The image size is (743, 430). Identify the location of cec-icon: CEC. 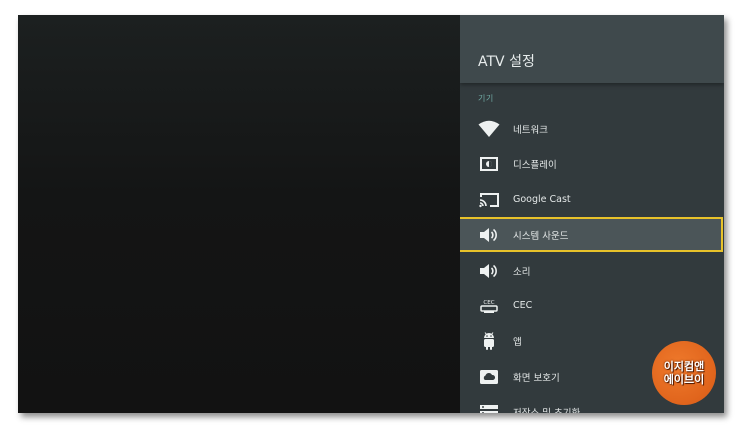
(489, 306).